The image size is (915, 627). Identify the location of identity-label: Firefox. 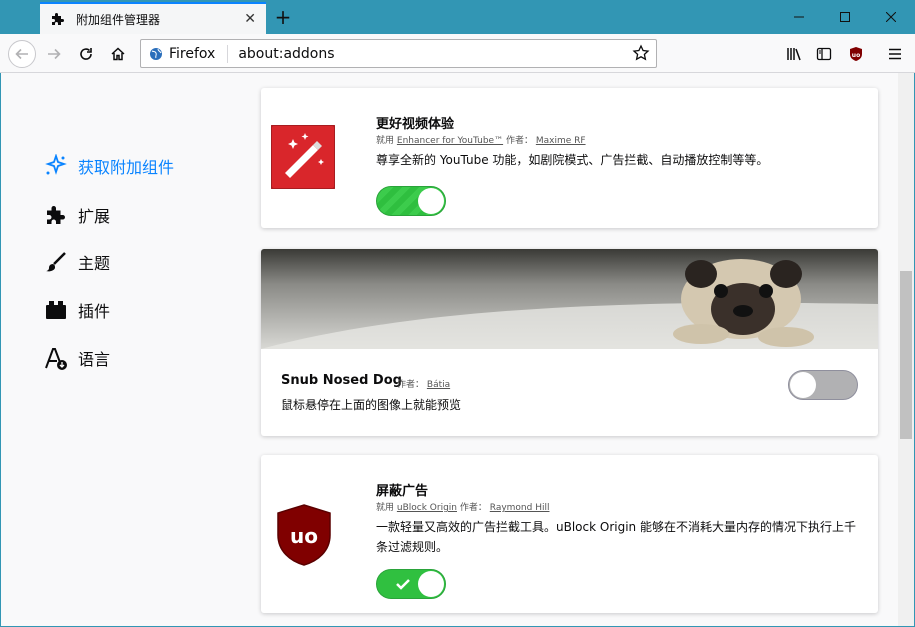
(192, 53).